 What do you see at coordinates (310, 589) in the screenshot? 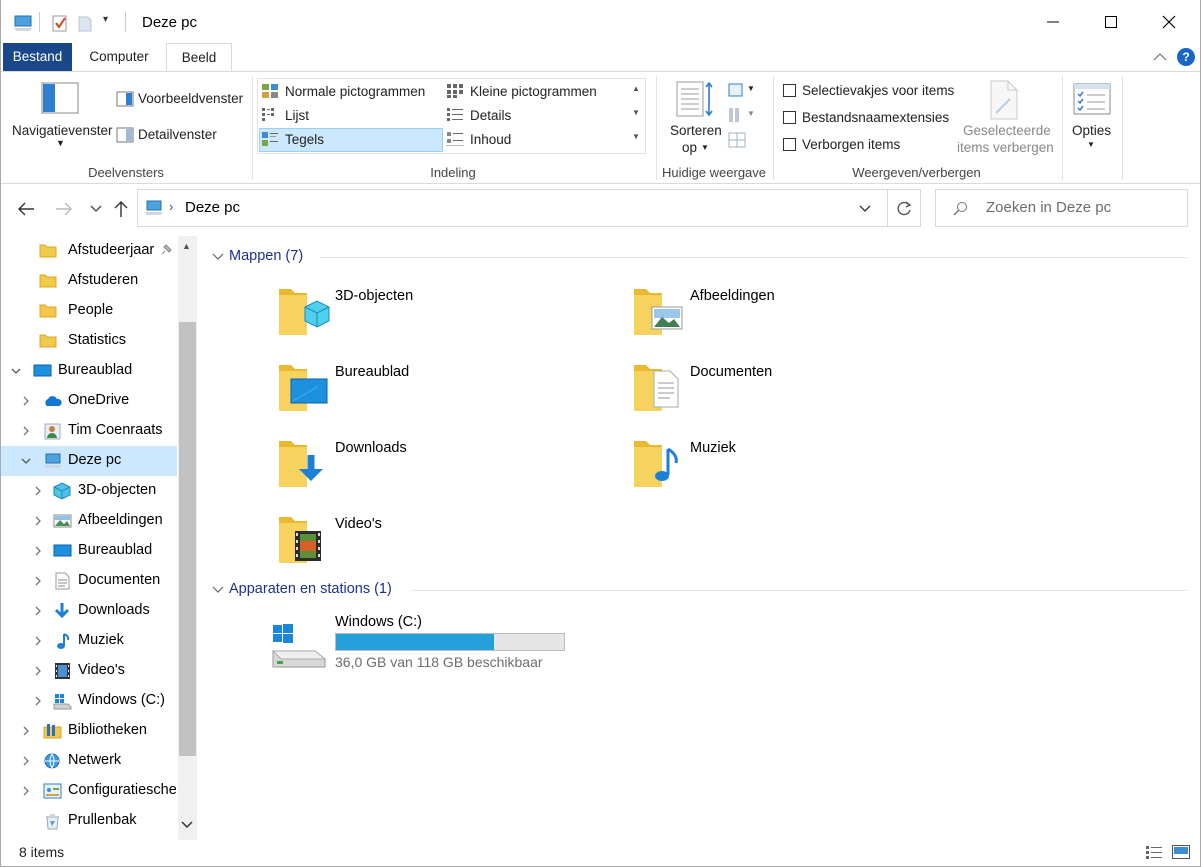
I see `group-header-devices: Apparaten en stations (1)` at bounding box center [310, 589].